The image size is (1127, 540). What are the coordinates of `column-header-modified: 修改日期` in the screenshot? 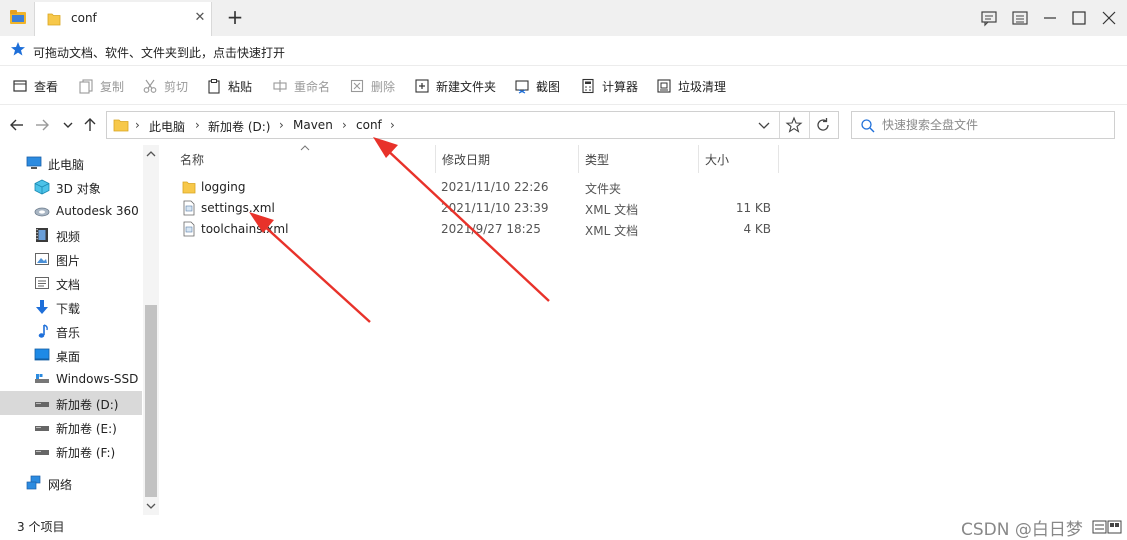 It's located at (507, 159).